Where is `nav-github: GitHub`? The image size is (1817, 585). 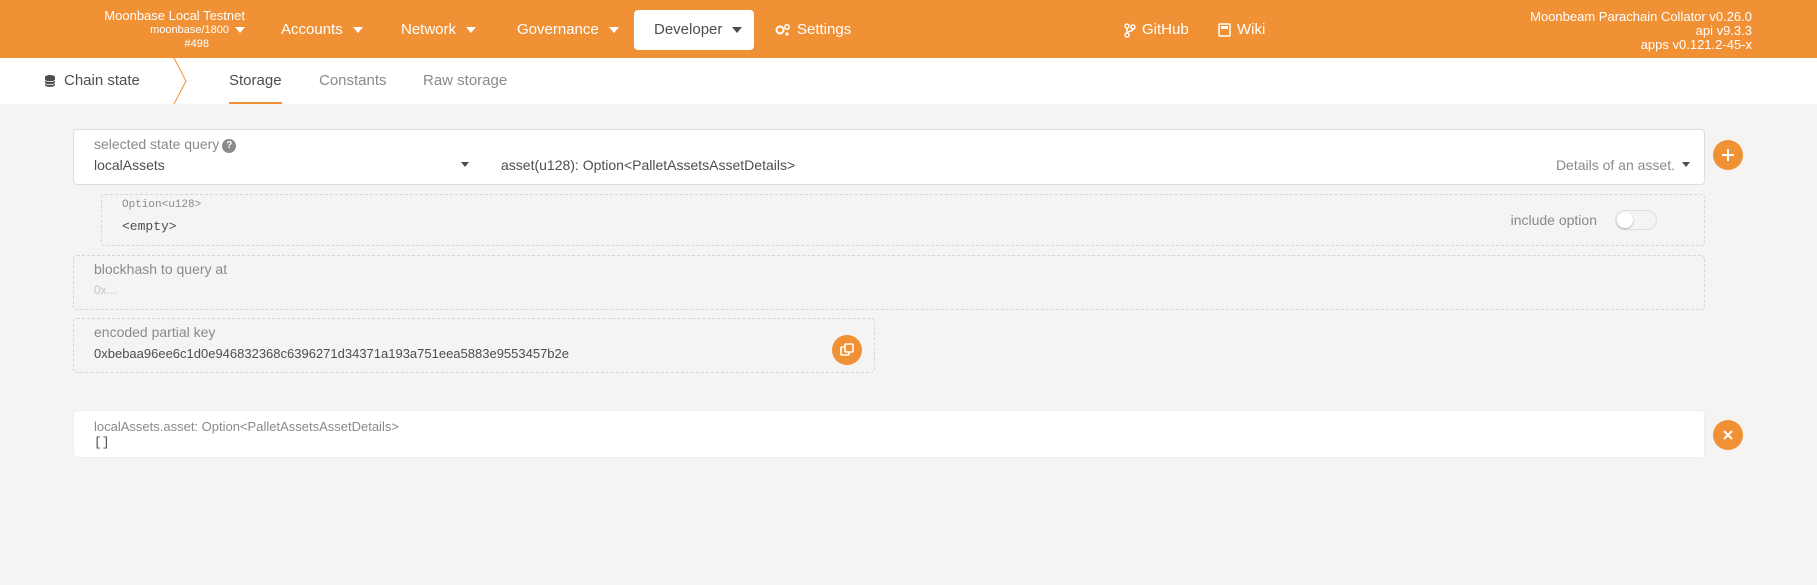 nav-github: GitHub is located at coordinates (1156, 30).